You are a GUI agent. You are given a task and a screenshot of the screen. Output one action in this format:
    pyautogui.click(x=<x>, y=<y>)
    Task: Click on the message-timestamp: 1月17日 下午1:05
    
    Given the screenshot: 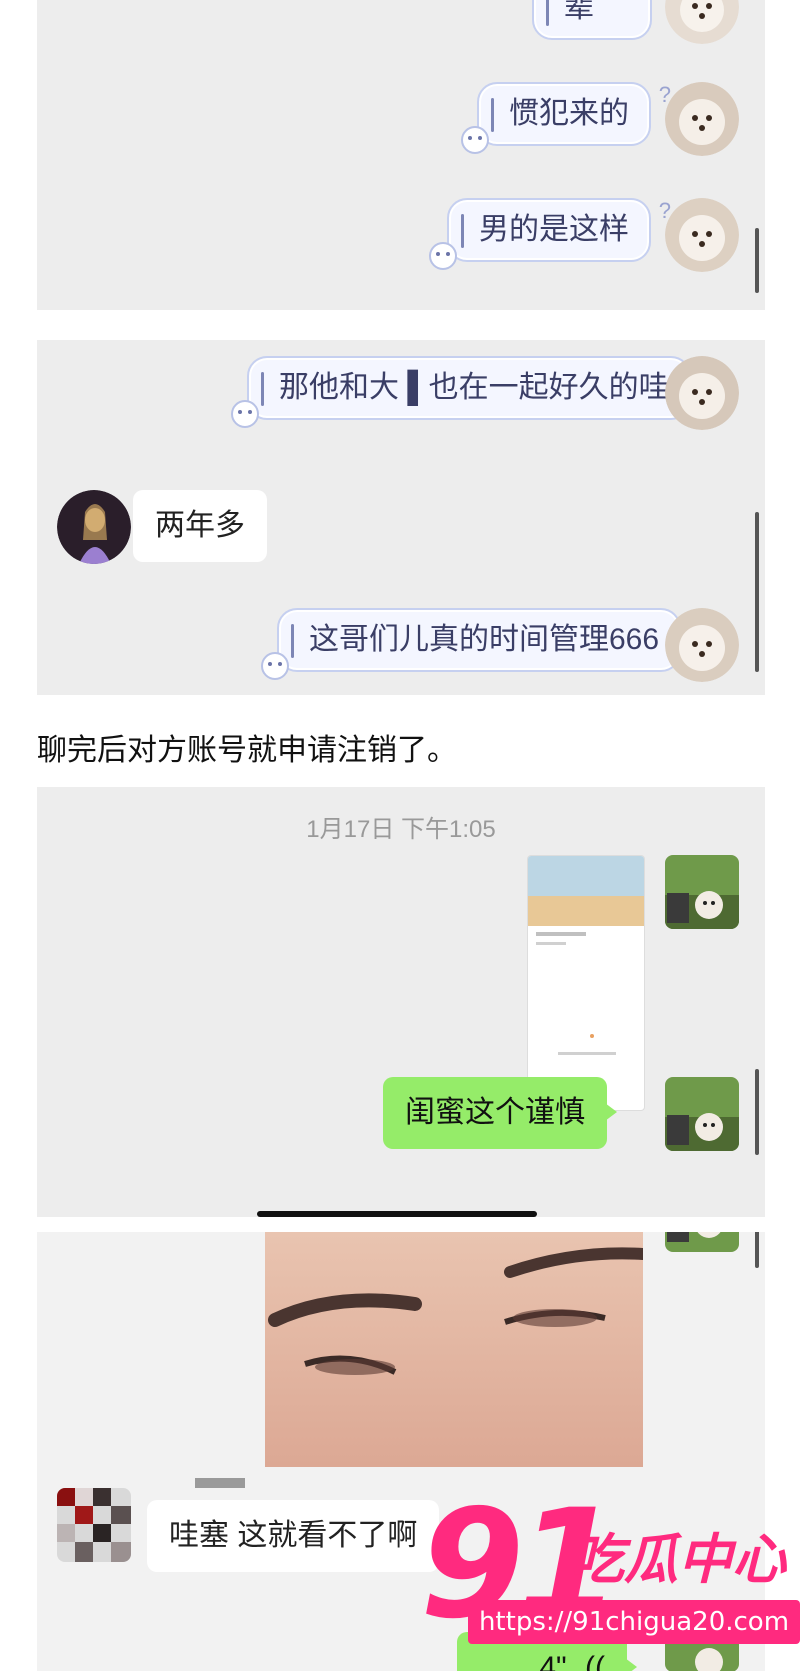 What is the action you would take?
    pyautogui.click(x=401, y=829)
    